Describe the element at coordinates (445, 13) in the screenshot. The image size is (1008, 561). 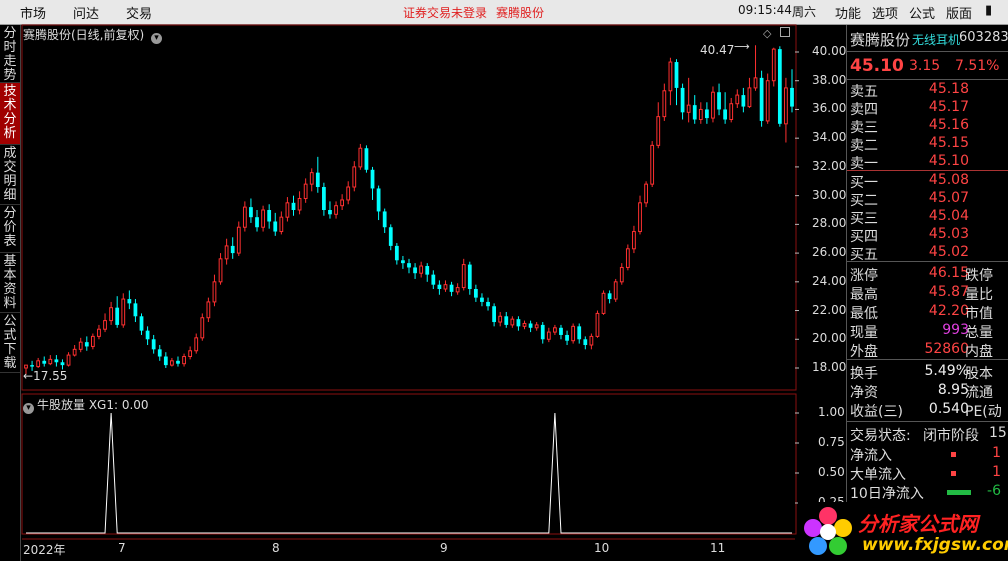
I see `login-status: 证券交易未登录` at that location.